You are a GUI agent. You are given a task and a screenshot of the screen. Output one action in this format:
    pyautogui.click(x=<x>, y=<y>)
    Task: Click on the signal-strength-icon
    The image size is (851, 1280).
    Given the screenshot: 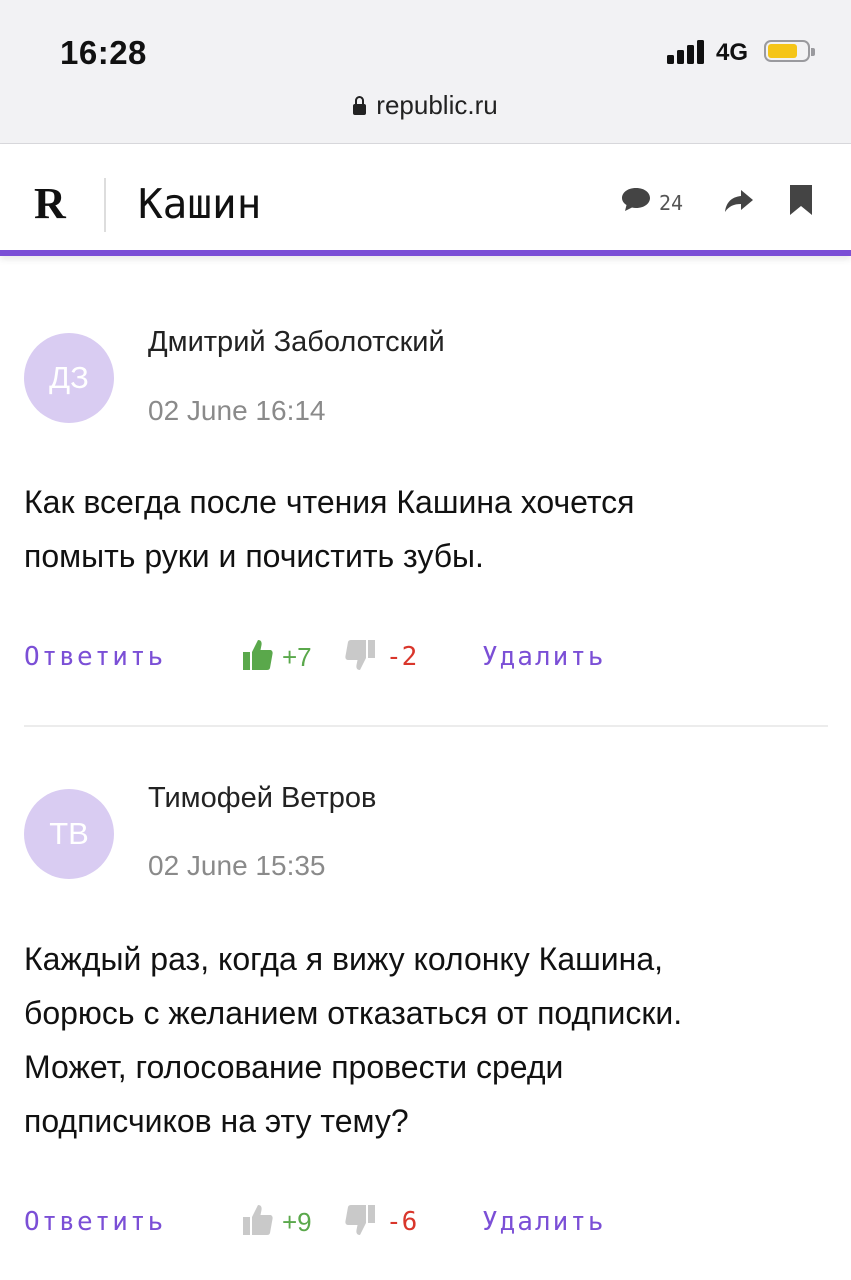 What is the action you would take?
    pyautogui.click(x=687, y=52)
    